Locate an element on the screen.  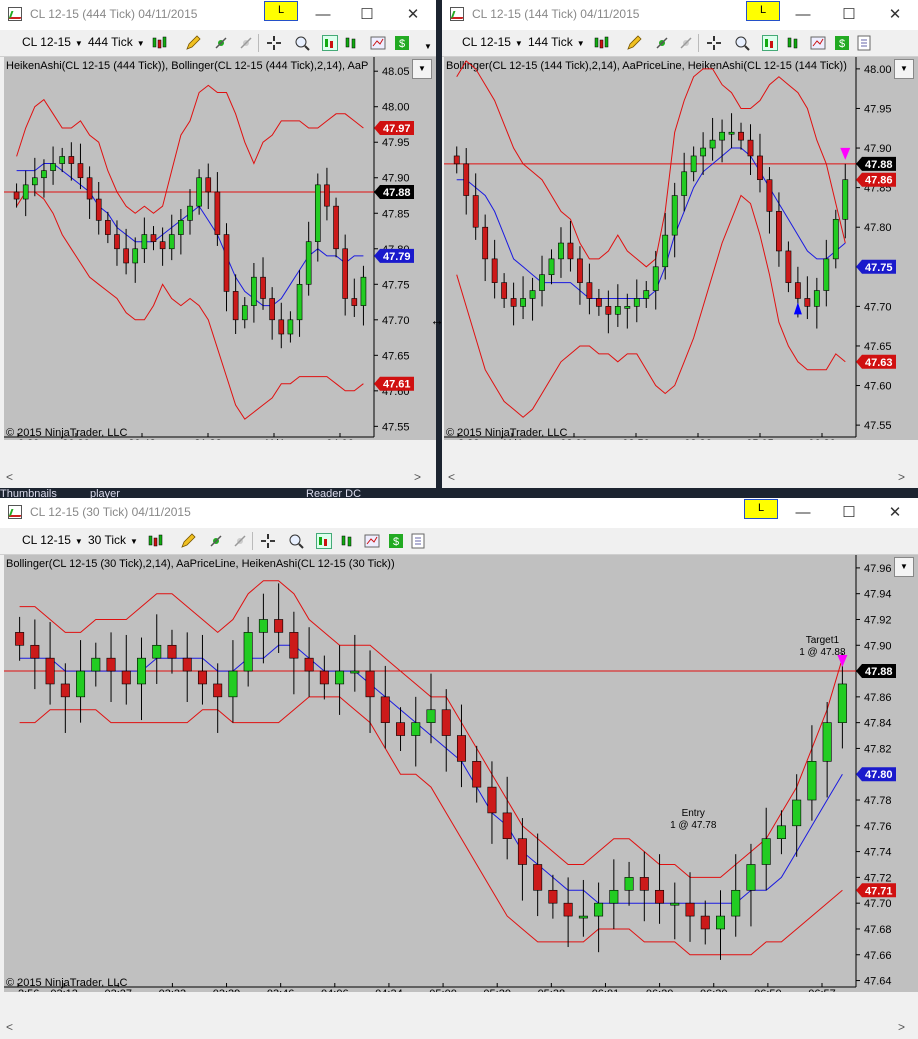
price-tag-label: 47.71 is located at coordinates (879, 891).